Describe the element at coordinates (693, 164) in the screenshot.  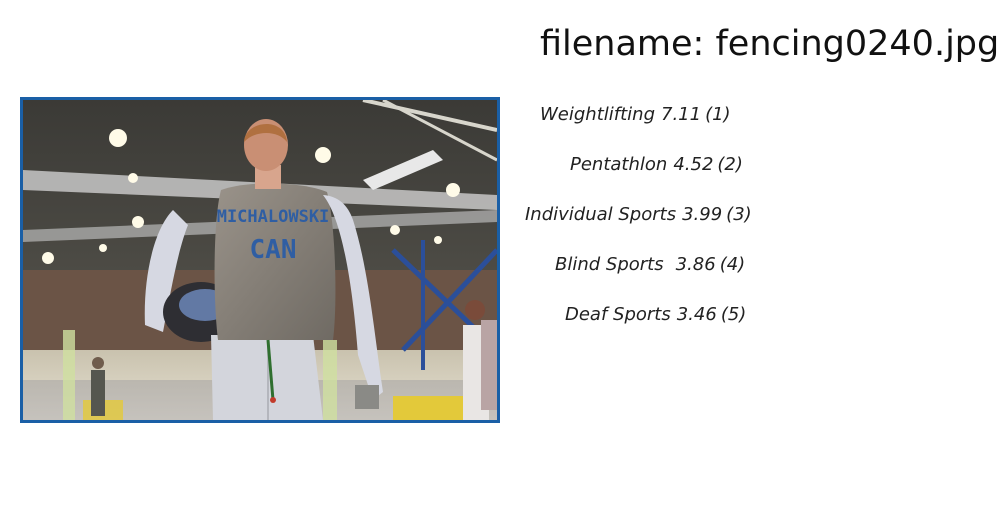
I see `prediction-score: 4.52` at that location.